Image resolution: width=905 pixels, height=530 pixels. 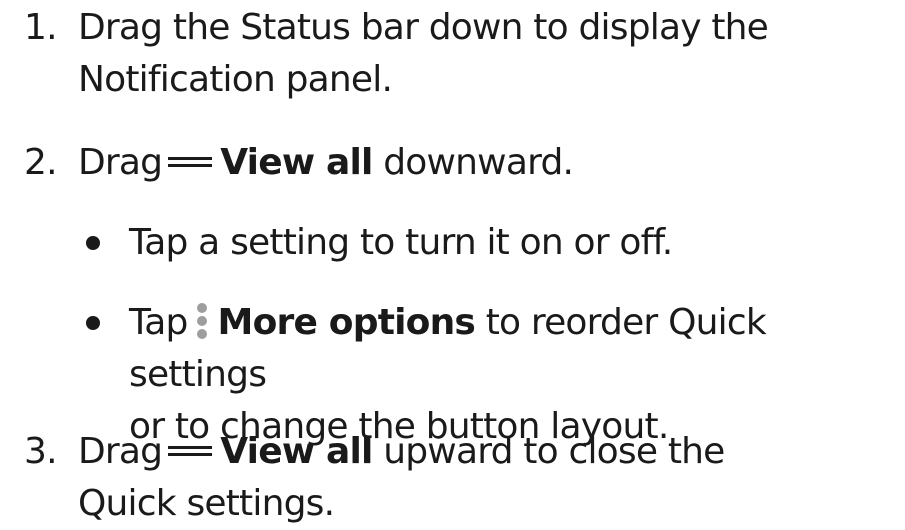 What do you see at coordinates (235, 79) in the screenshot?
I see `step-line: Notification panel.` at bounding box center [235, 79].